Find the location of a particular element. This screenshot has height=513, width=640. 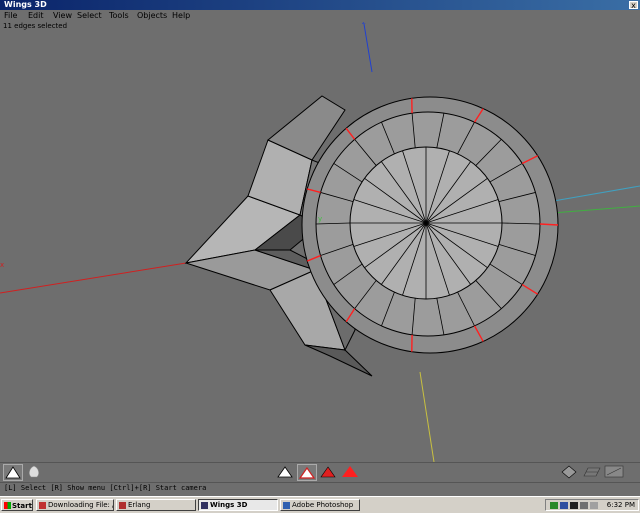

ground-grid-button is located at coordinates (592, 472).